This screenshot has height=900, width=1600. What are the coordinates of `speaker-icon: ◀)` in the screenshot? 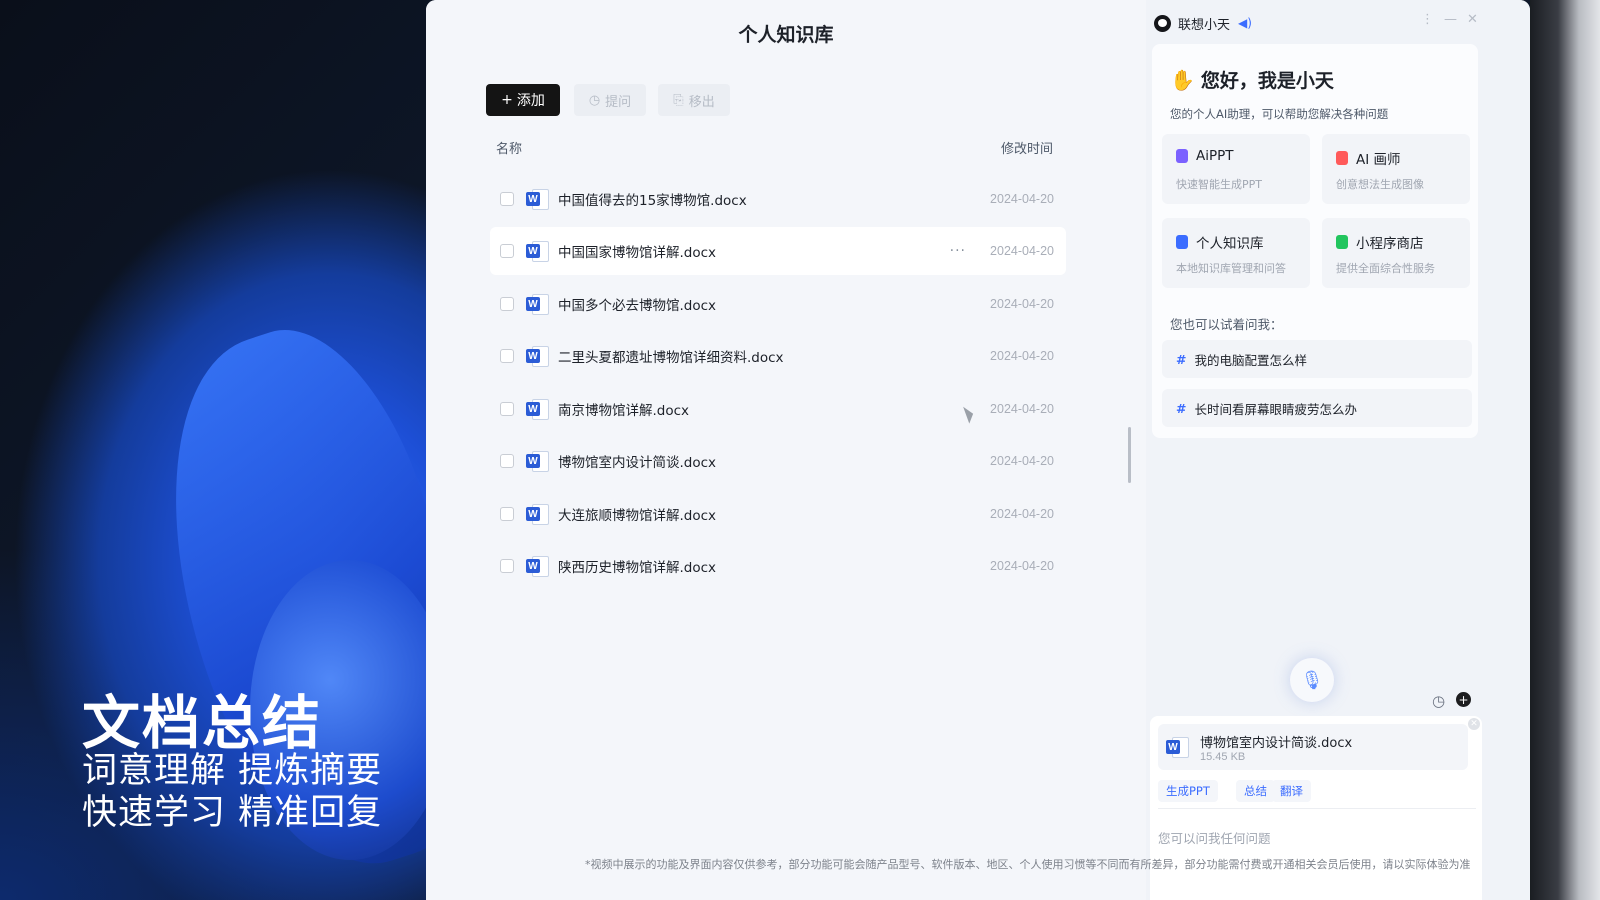 It's located at (1245, 23).